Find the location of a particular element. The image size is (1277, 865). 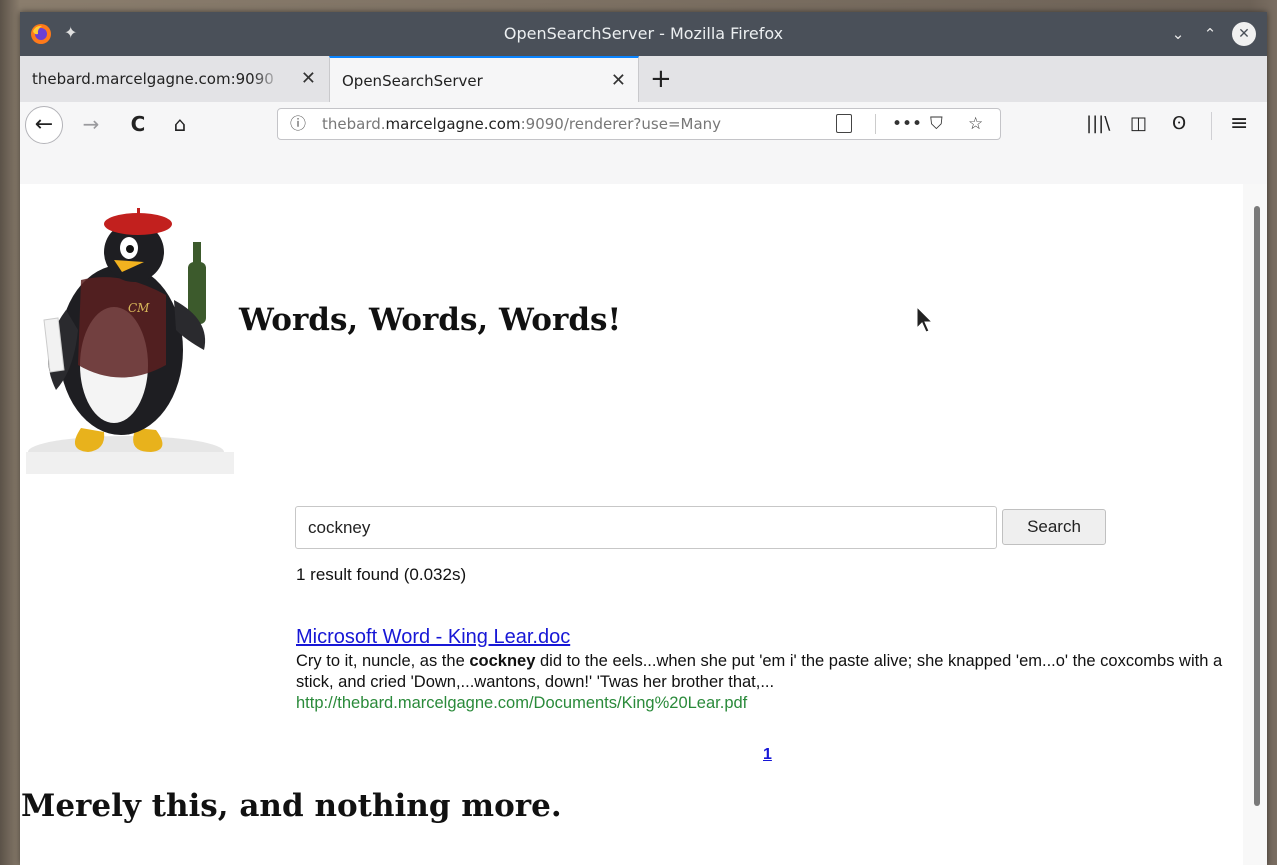

pocket-icon: ⛉ is located at coordinates (936, 124).